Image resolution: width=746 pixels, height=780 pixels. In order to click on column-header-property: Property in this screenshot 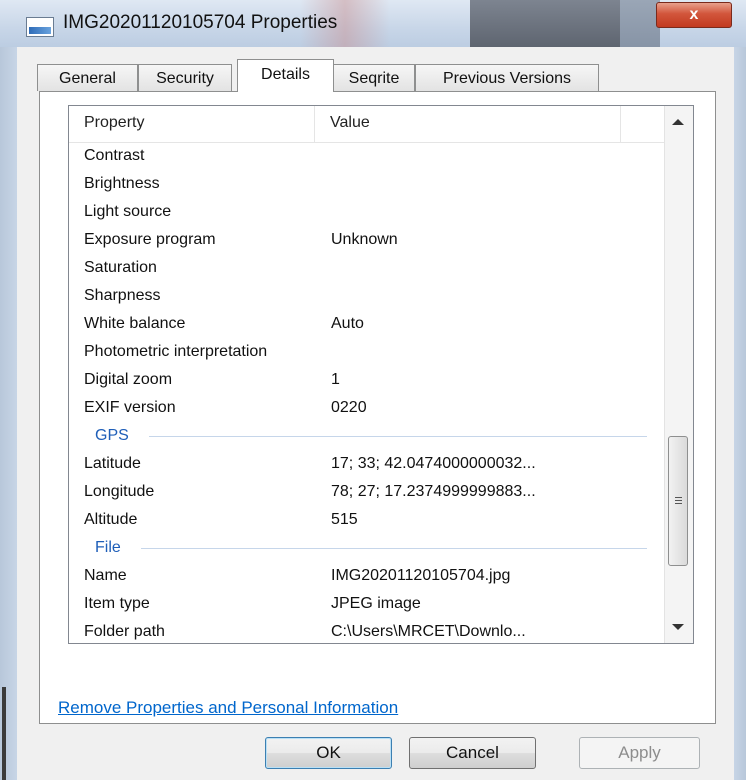, I will do `click(192, 124)`.